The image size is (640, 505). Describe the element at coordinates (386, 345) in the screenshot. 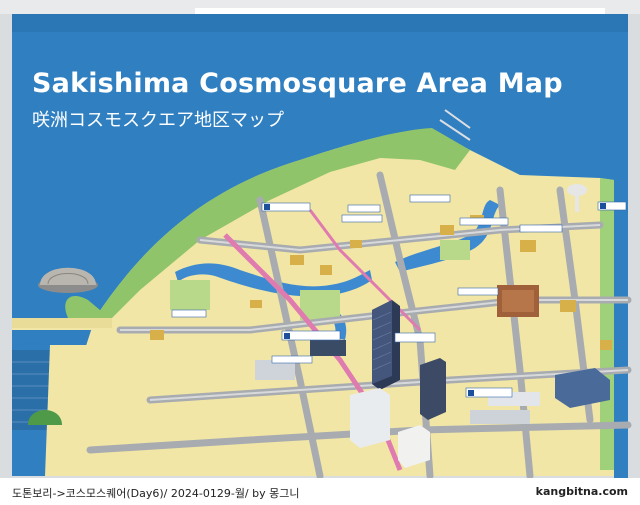

I see `cosmo-tower` at that location.